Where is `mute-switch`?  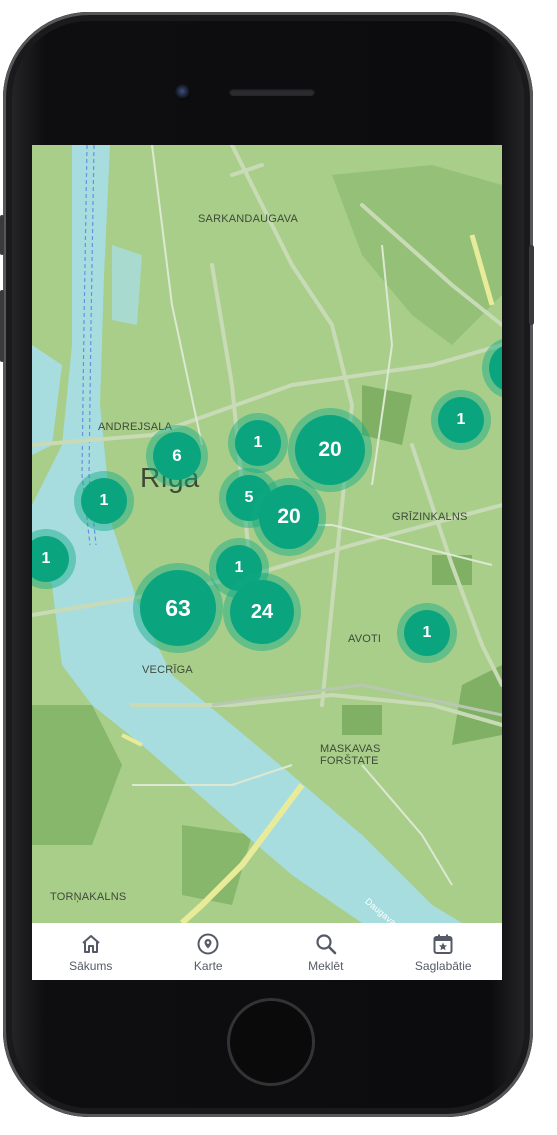 mute-switch is located at coordinates (2, 235).